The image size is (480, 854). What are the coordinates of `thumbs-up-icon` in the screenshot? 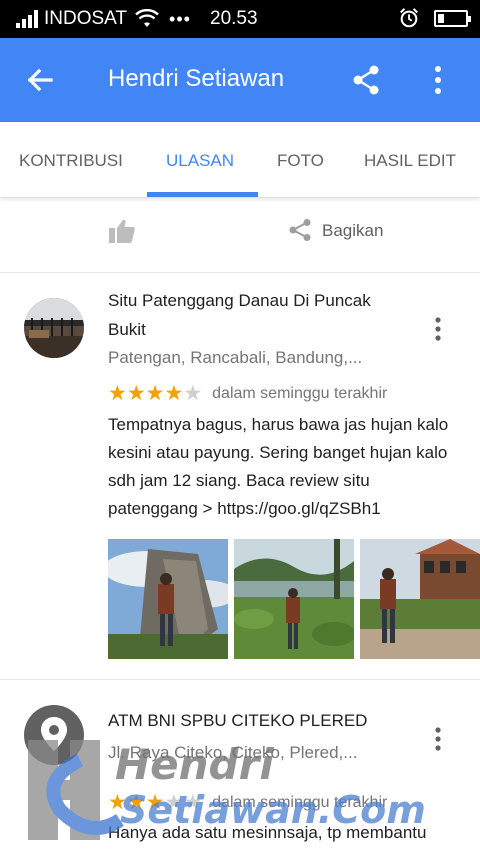 It's located at (122, 231).